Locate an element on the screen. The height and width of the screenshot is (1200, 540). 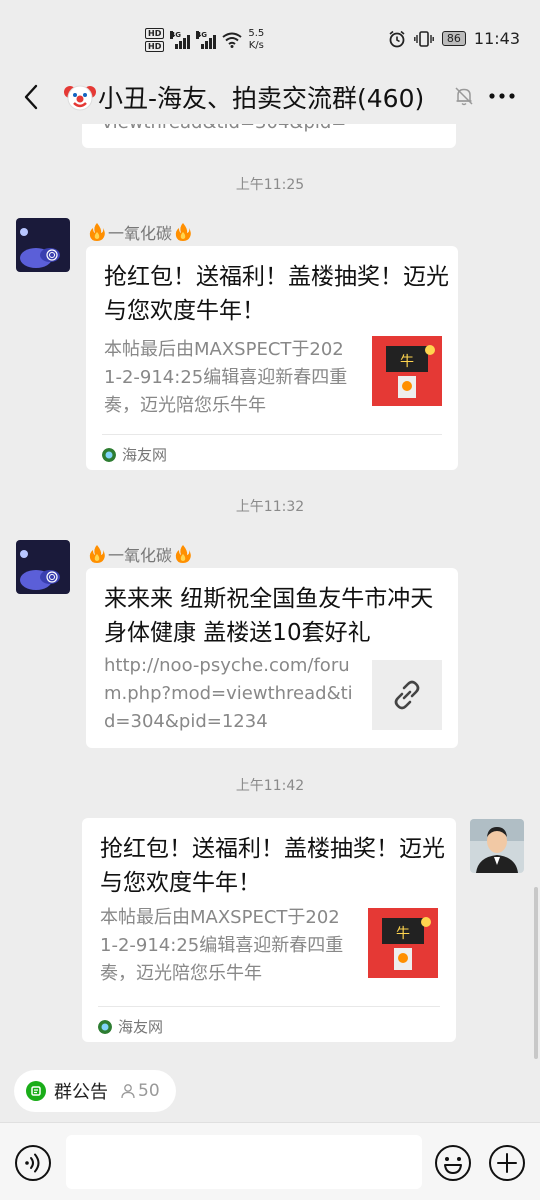
notice-icon is located at coordinates (36, 1091).